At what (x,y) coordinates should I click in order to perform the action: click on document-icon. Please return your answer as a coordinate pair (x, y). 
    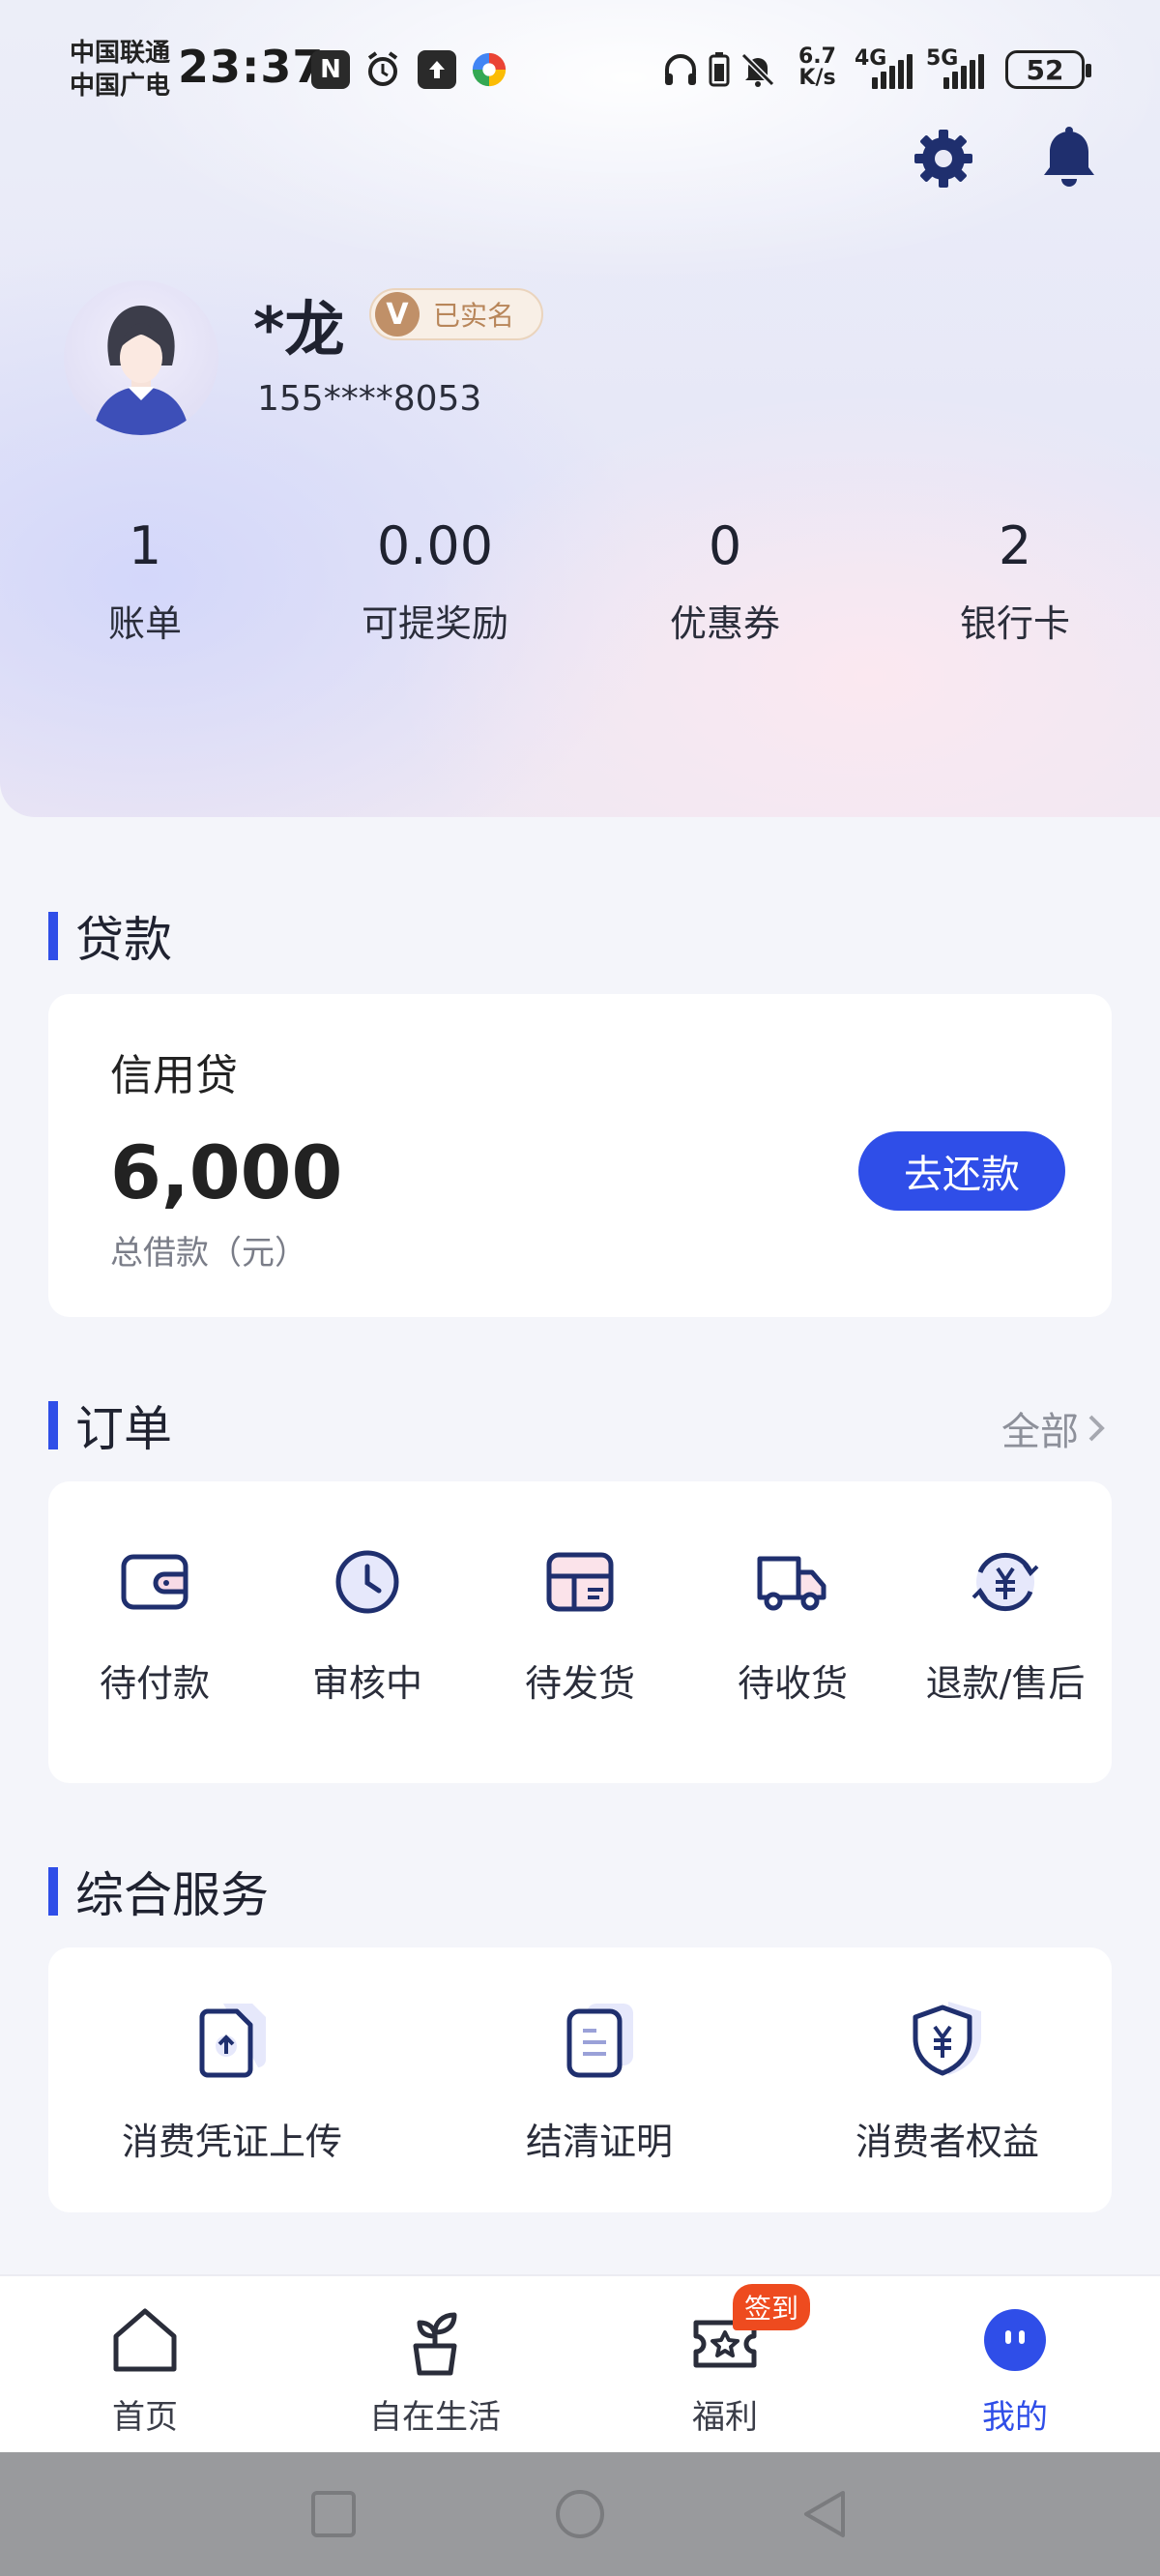
    Looking at the image, I should click on (599, 2039).